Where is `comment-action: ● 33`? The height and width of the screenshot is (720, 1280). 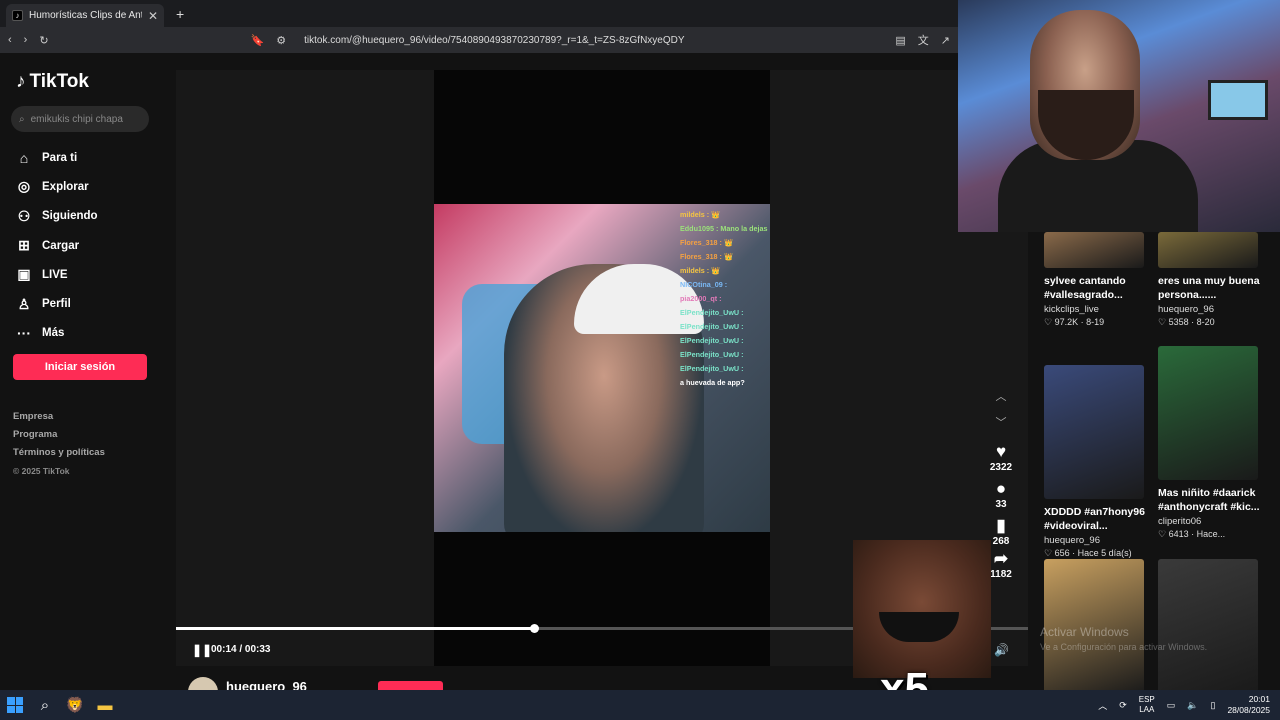 comment-action: ● 33 is located at coordinates (1001, 494).